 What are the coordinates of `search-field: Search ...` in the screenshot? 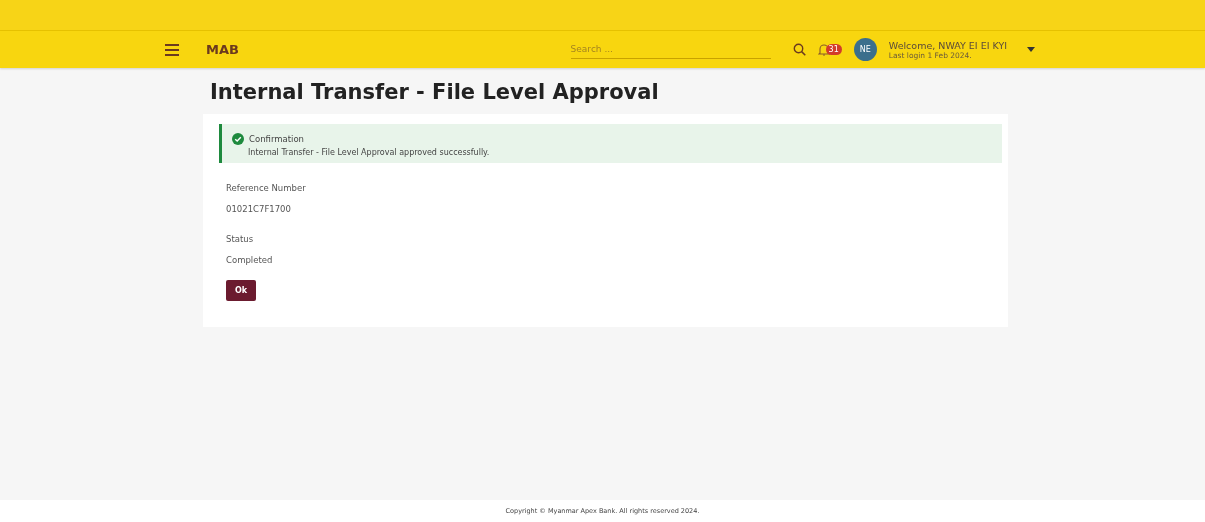 It's located at (670, 49).